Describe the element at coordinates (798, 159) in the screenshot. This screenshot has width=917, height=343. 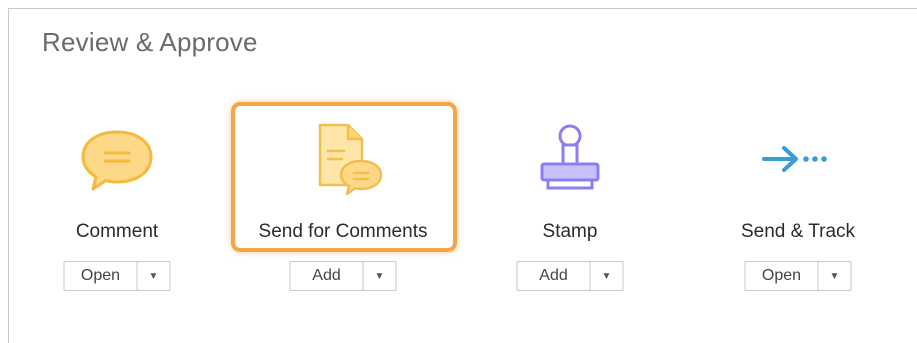
I see `send-track-icon` at that location.